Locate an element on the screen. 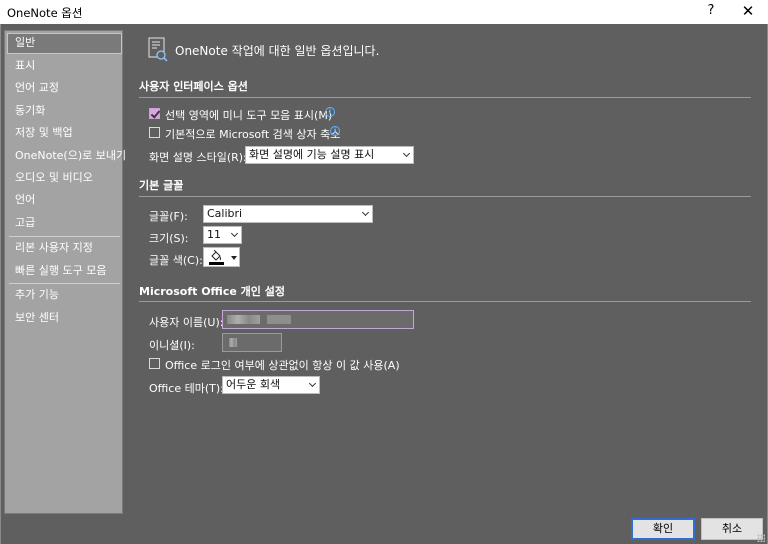  font-label: 글꼴(F): is located at coordinates (168, 216).